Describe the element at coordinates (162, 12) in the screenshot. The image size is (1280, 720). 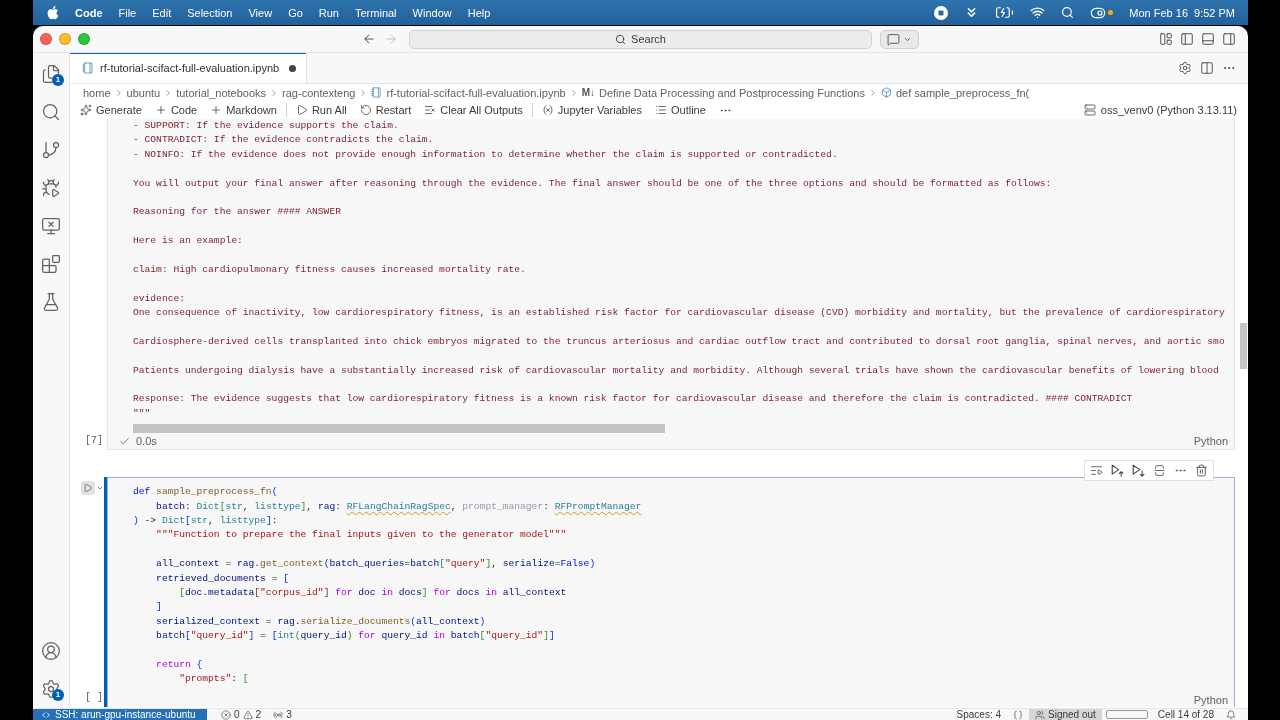
I see `menu-item: Edit` at that location.